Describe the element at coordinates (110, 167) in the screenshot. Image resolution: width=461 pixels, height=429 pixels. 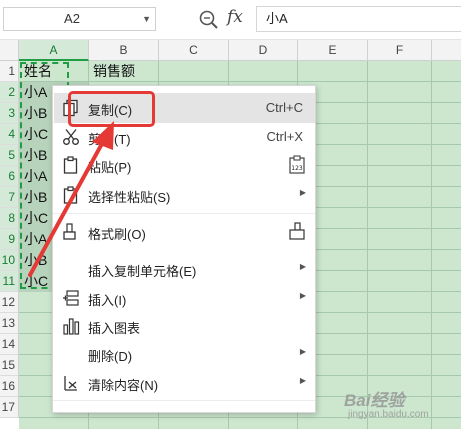
I see `menu-label-paste: 粘贴(P)` at that location.